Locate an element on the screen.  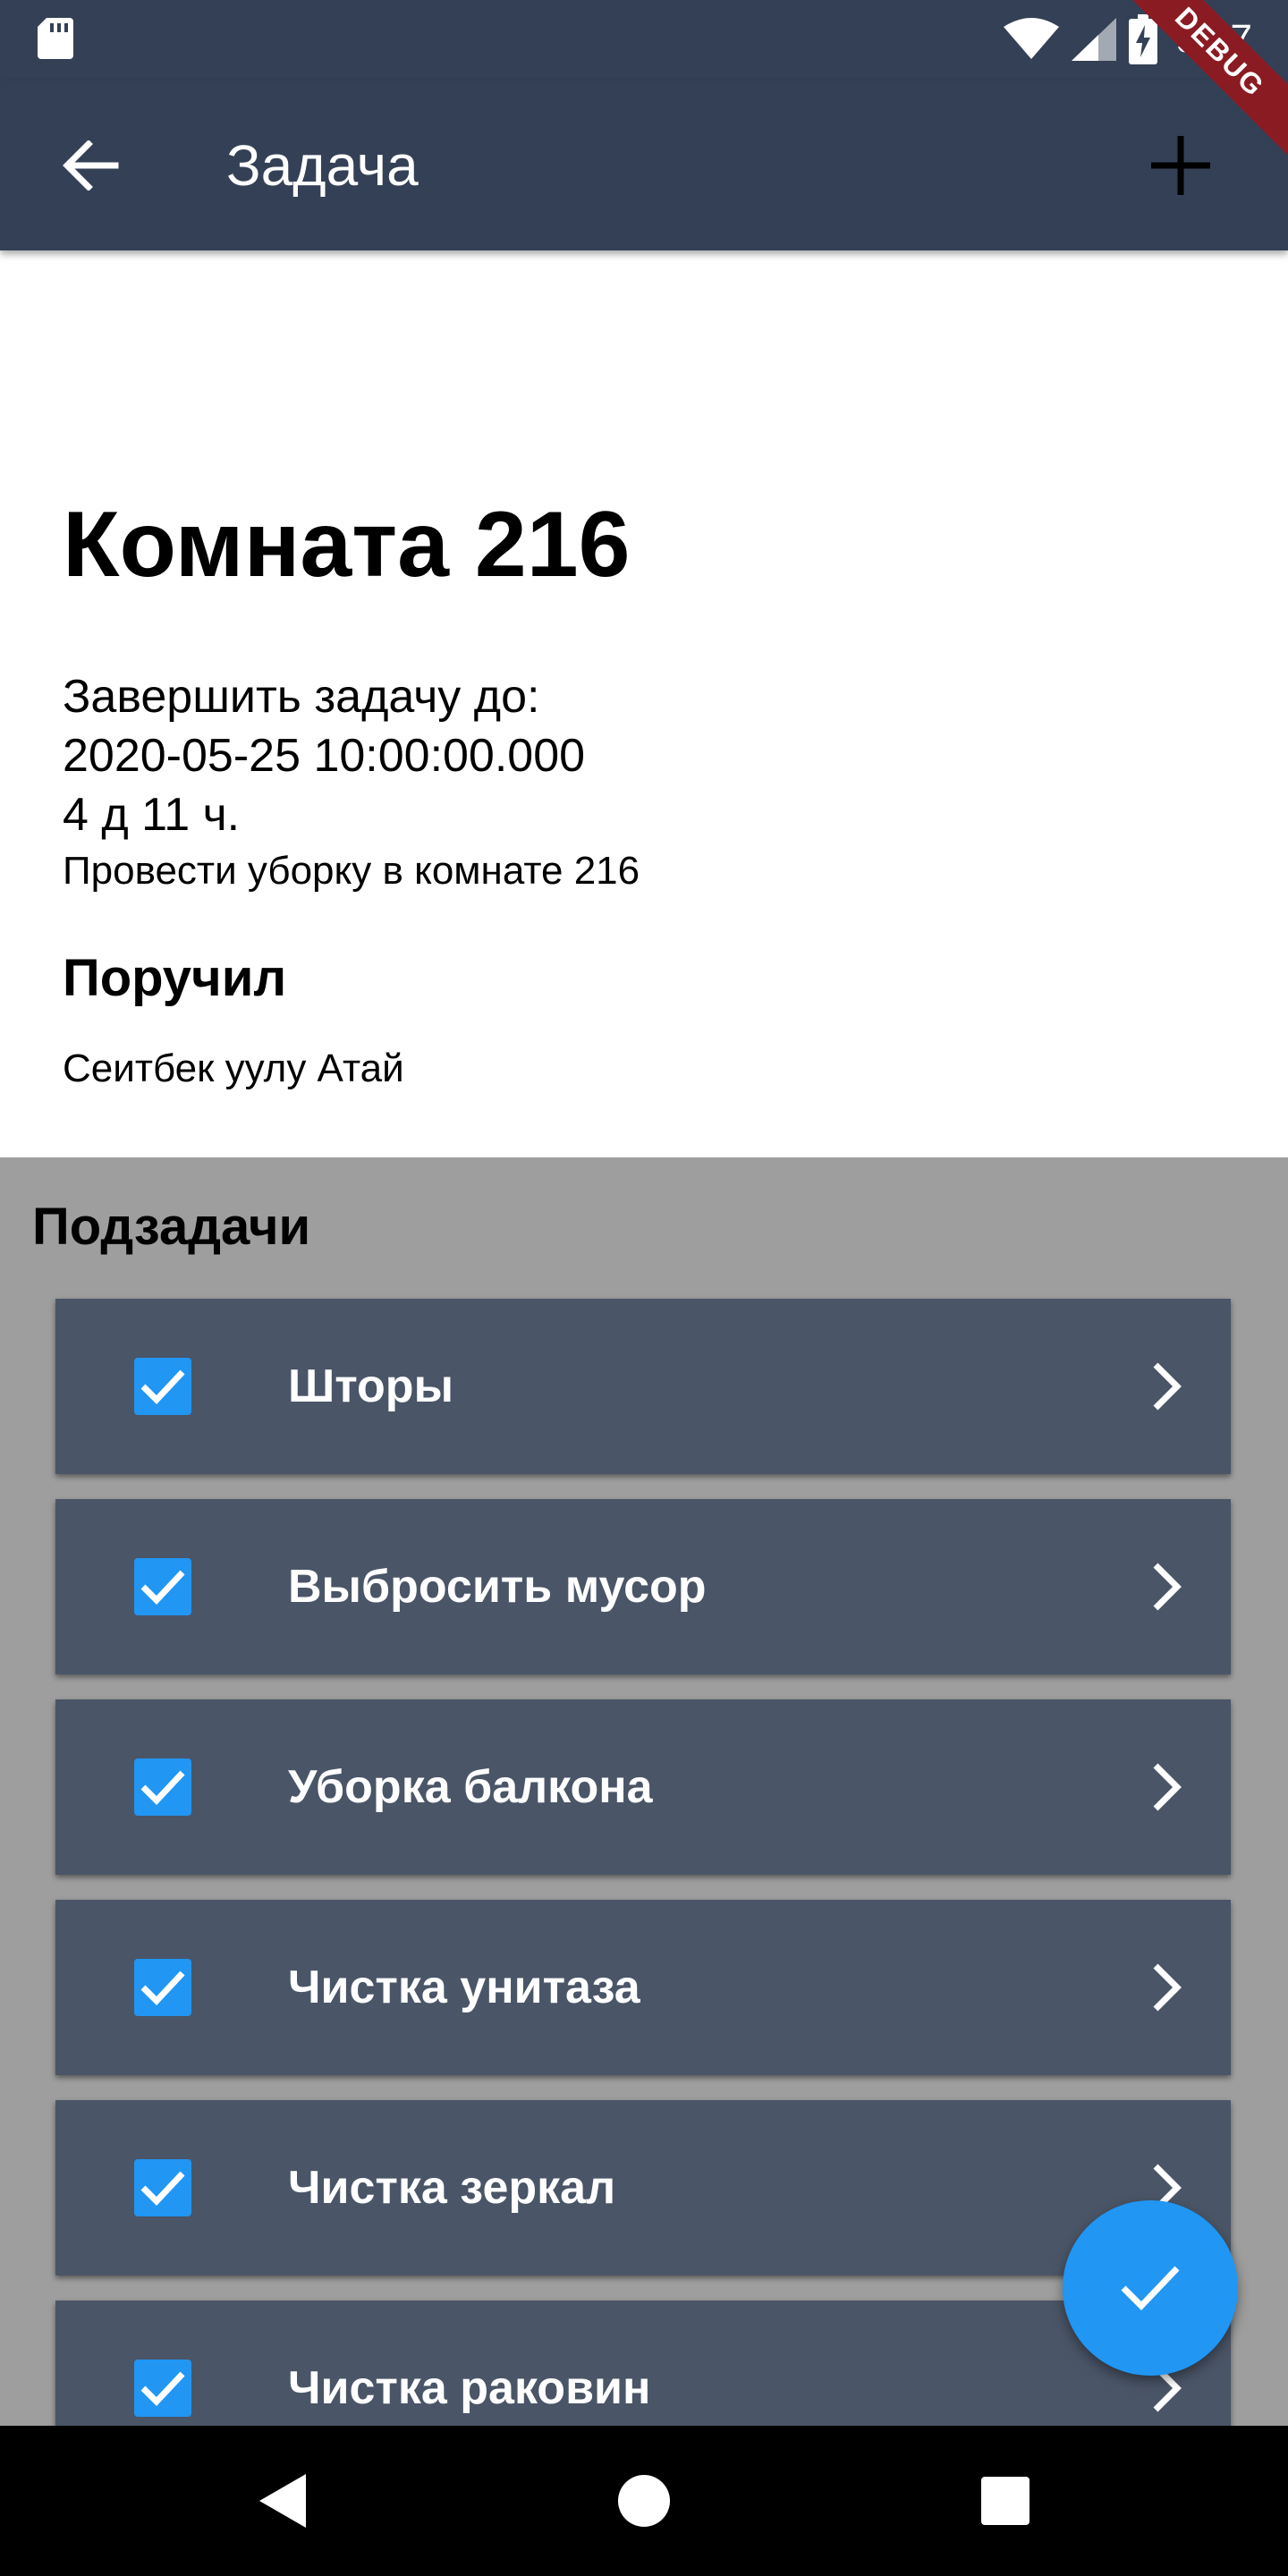
complete-task-button is located at coordinates (1150, 2288).